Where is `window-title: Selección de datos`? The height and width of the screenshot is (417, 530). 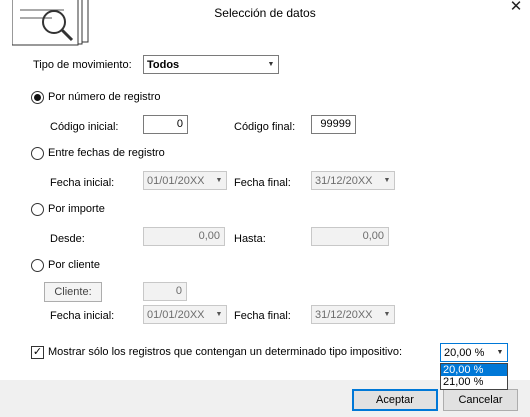 window-title: Selección de datos is located at coordinates (265, 13).